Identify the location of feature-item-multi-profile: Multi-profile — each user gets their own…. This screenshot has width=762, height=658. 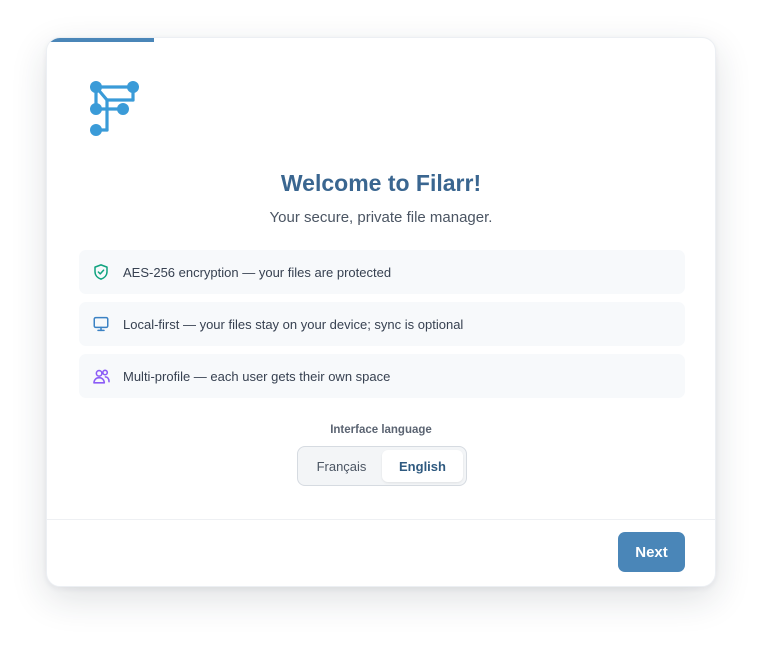
(382, 376).